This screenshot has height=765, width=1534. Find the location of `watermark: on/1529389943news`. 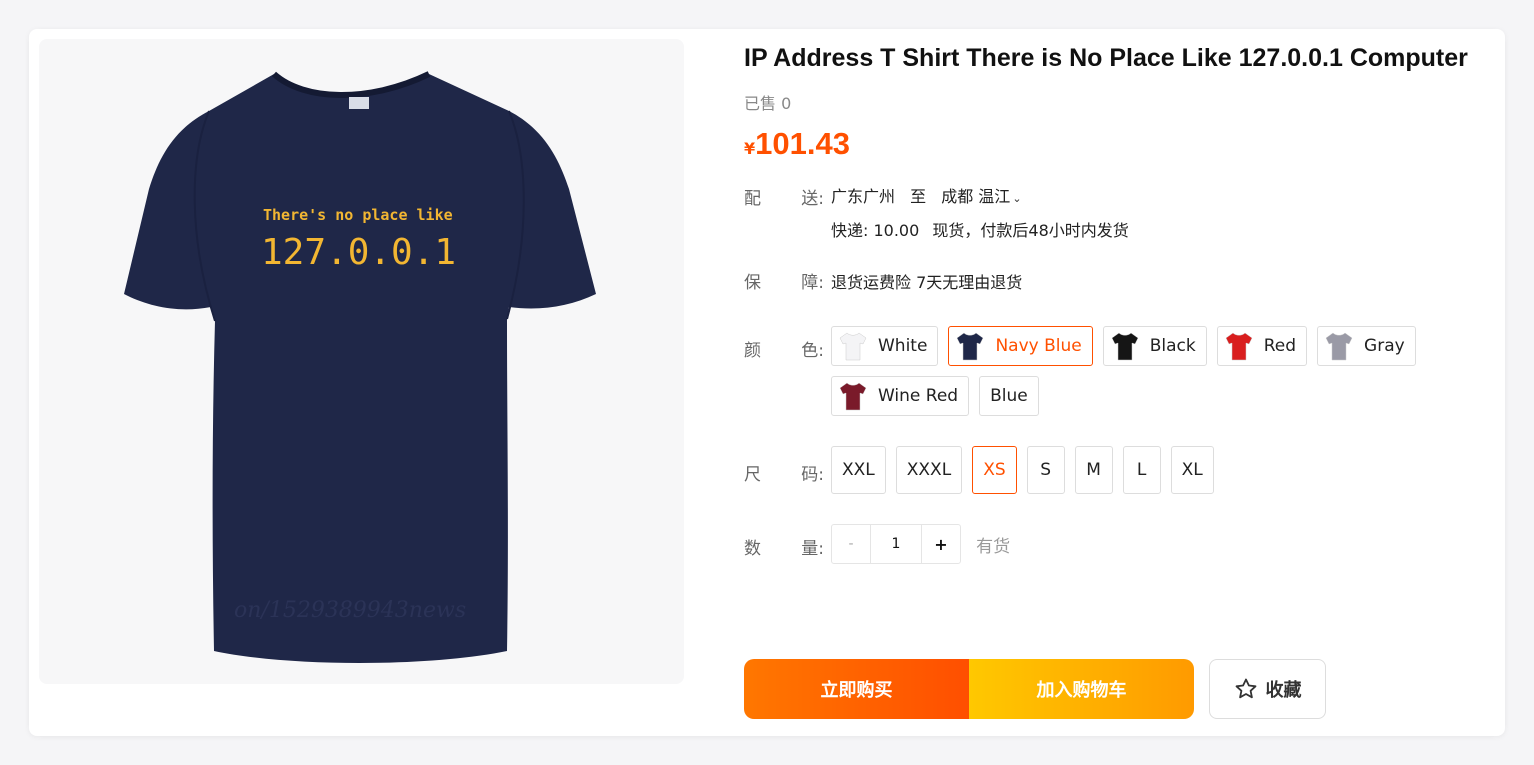

watermark: on/1529389943news is located at coordinates (350, 610).